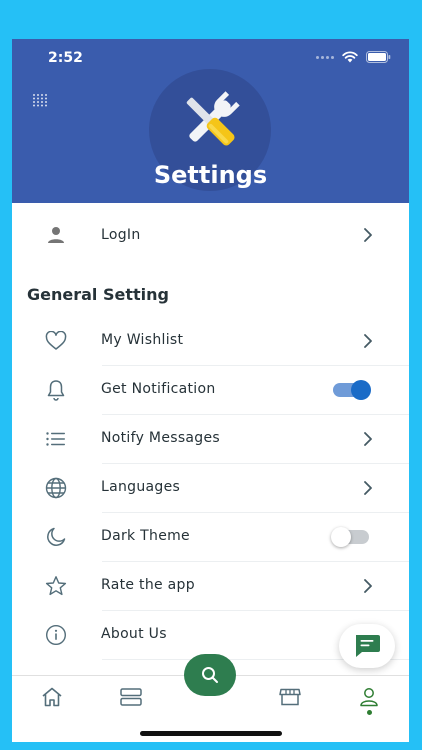 This screenshot has width=422, height=750. I want to click on search-icon, so click(210, 675).